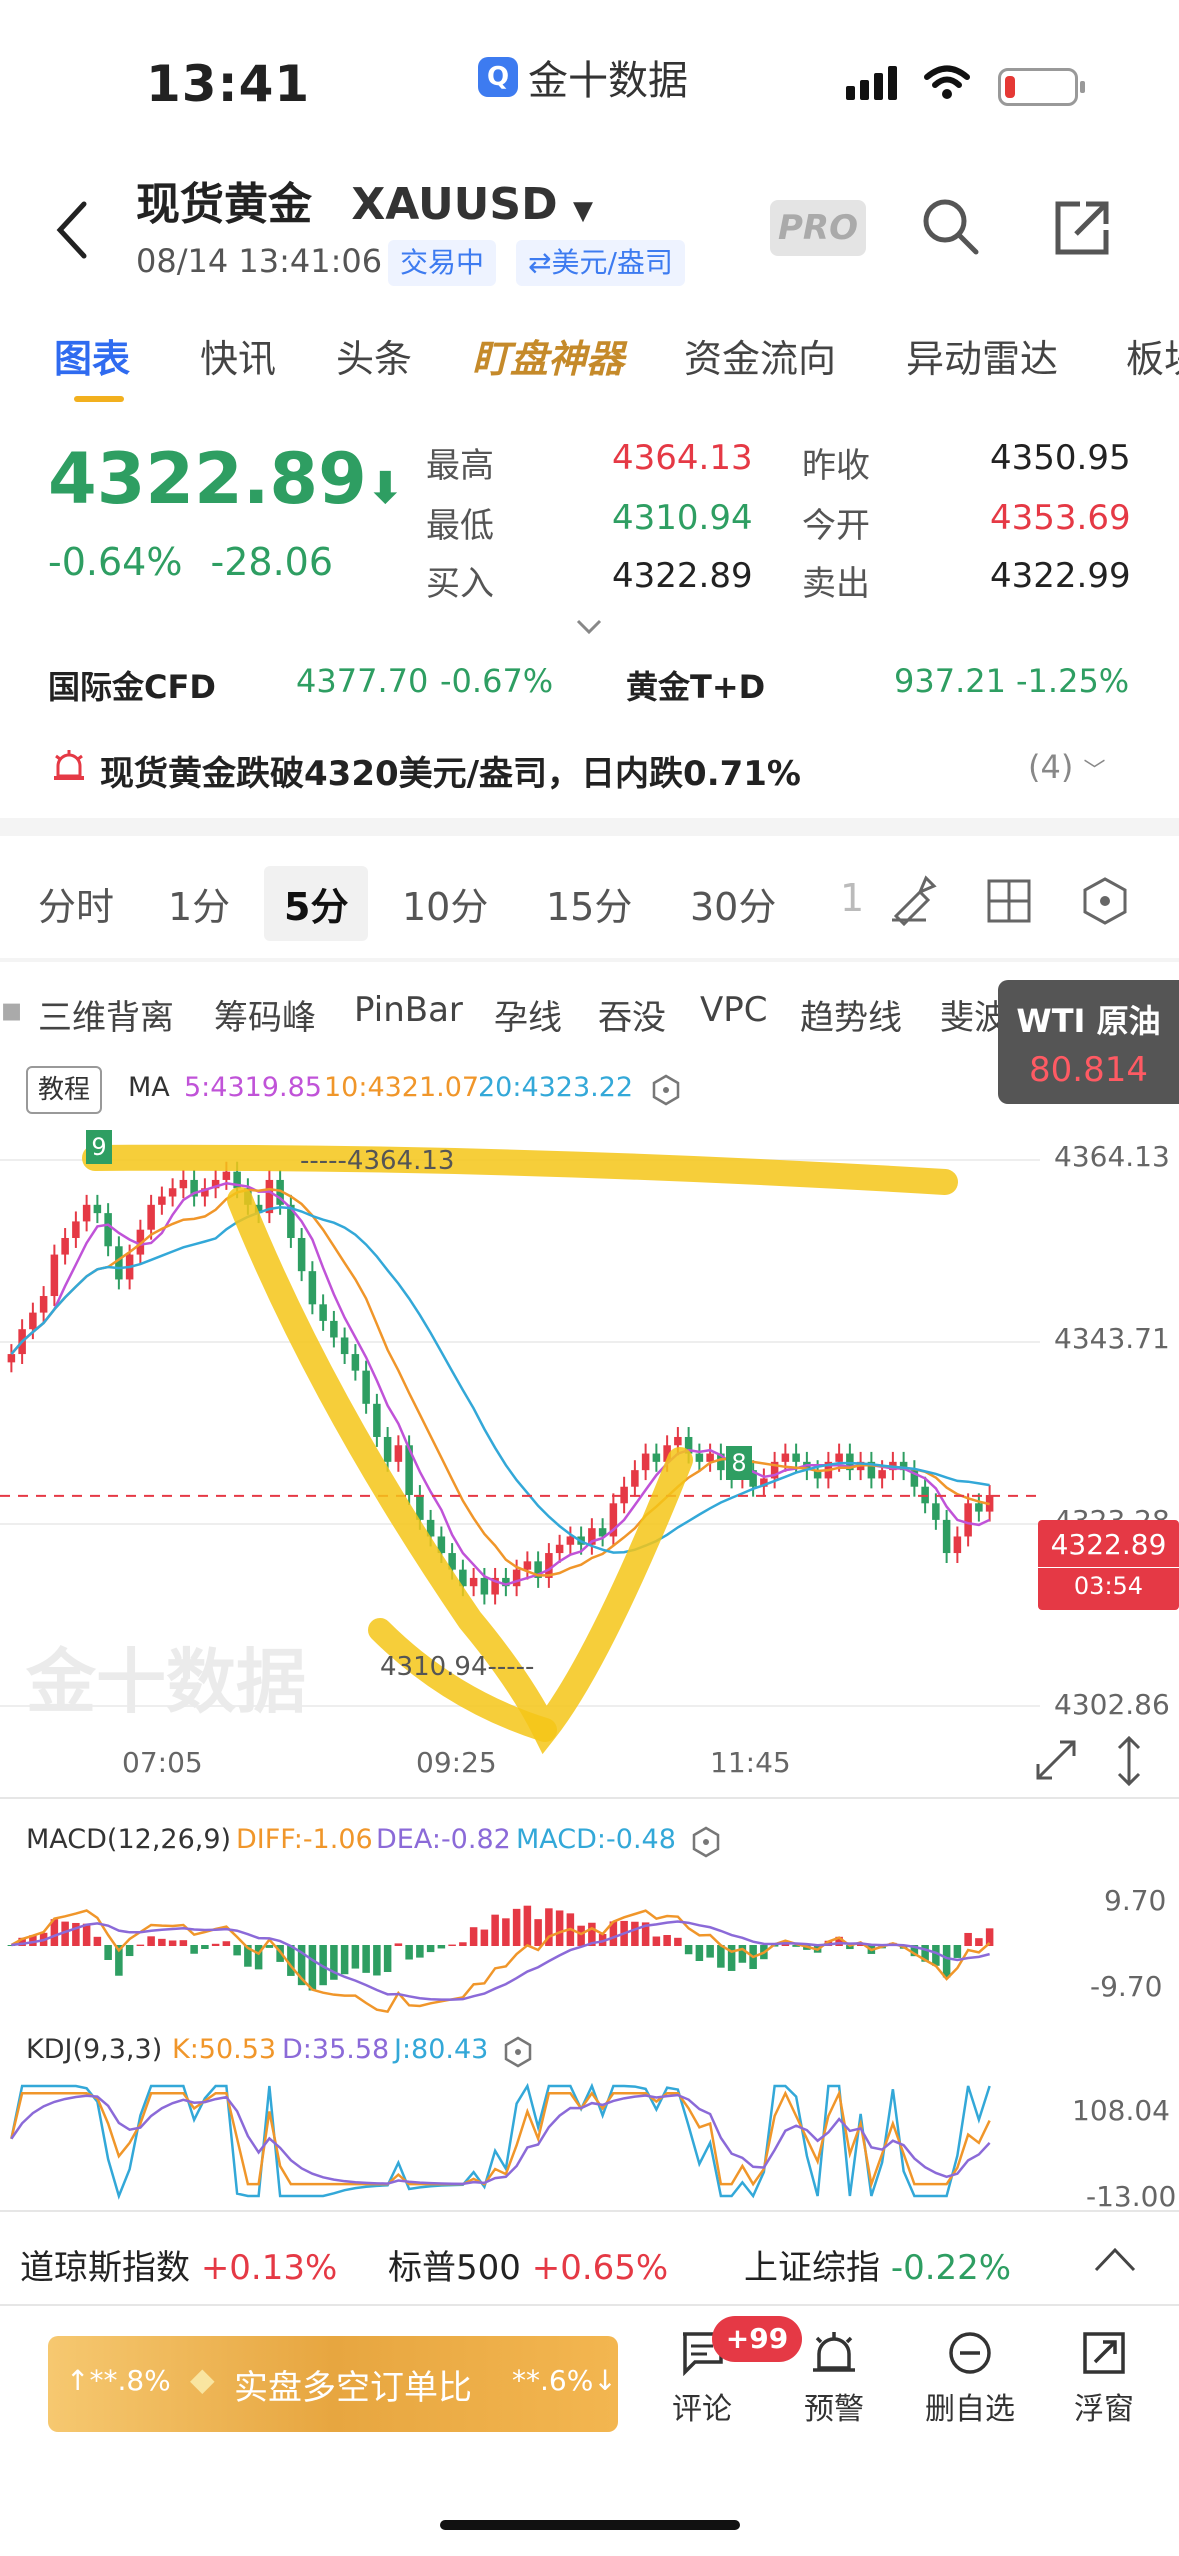 This screenshot has width=1179, height=2556. What do you see at coordinates (852, 898) in the screenshot?
I see `period-more: 1` at bounding box center [852, 898].